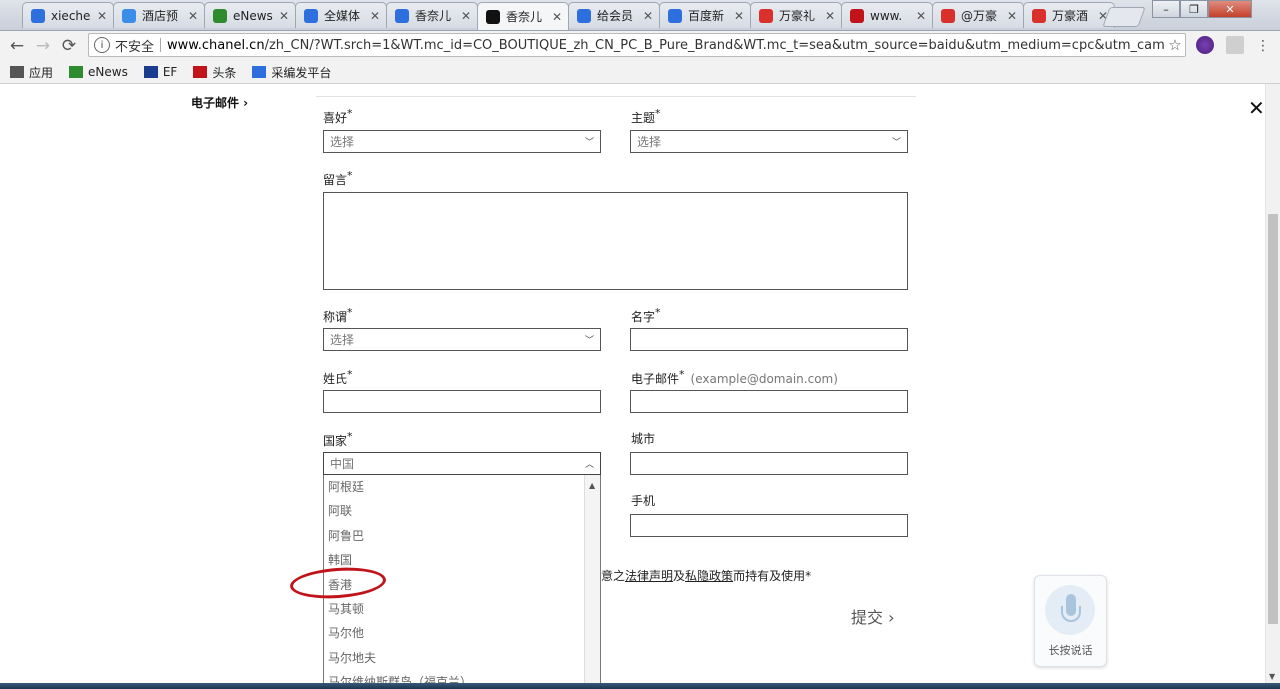  I want to click on tab-label: eNews, so click(253, 15).